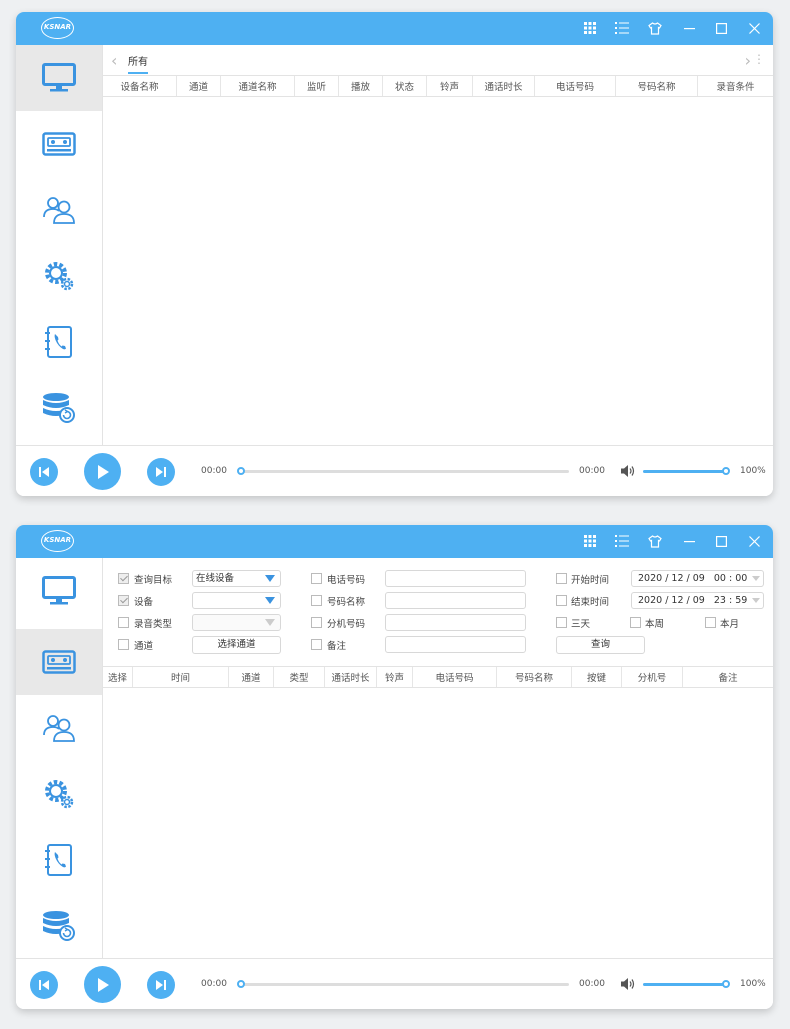  What do you see at coordinates (258, 86) in the screenshot?
I see `col-channel-name: 通道名称` at bounding box center [258, 86].